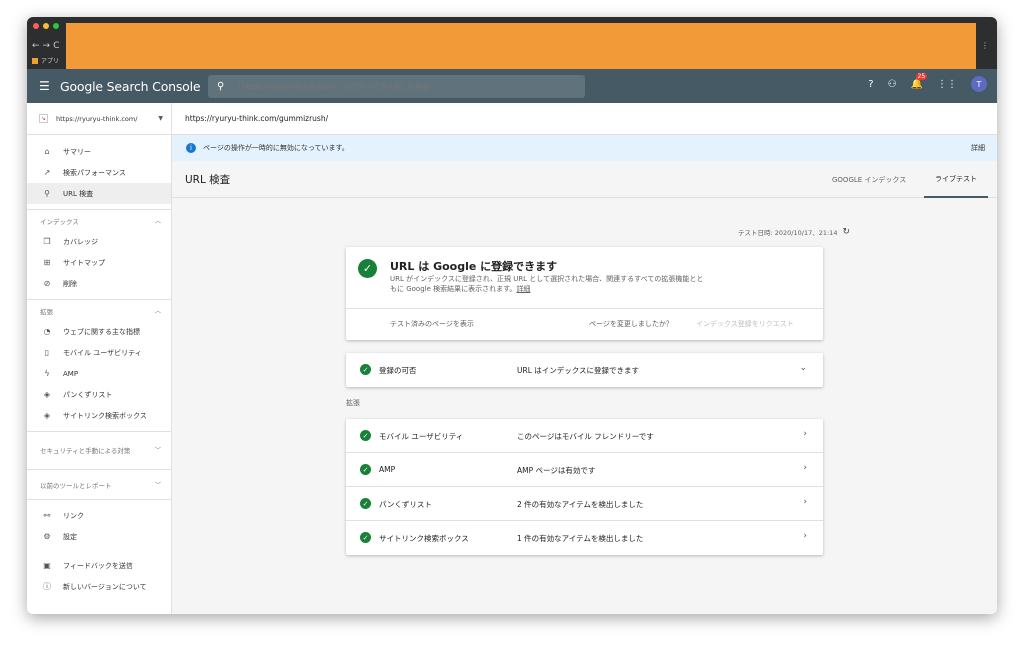  Describe the element at coordinates (47, 262) in the screenshot. I see `sitemap-icon: ⊞` at that location.